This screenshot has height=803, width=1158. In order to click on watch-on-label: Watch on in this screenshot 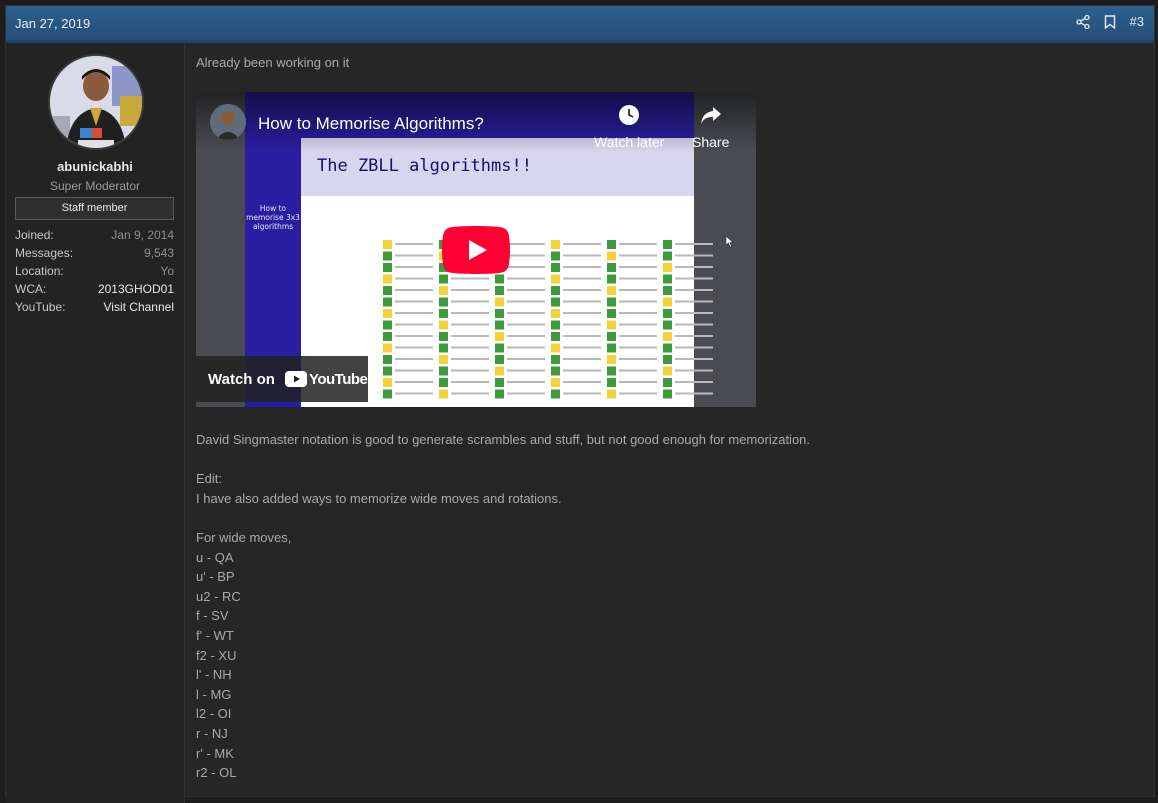, I will do `click(241, 379)`.